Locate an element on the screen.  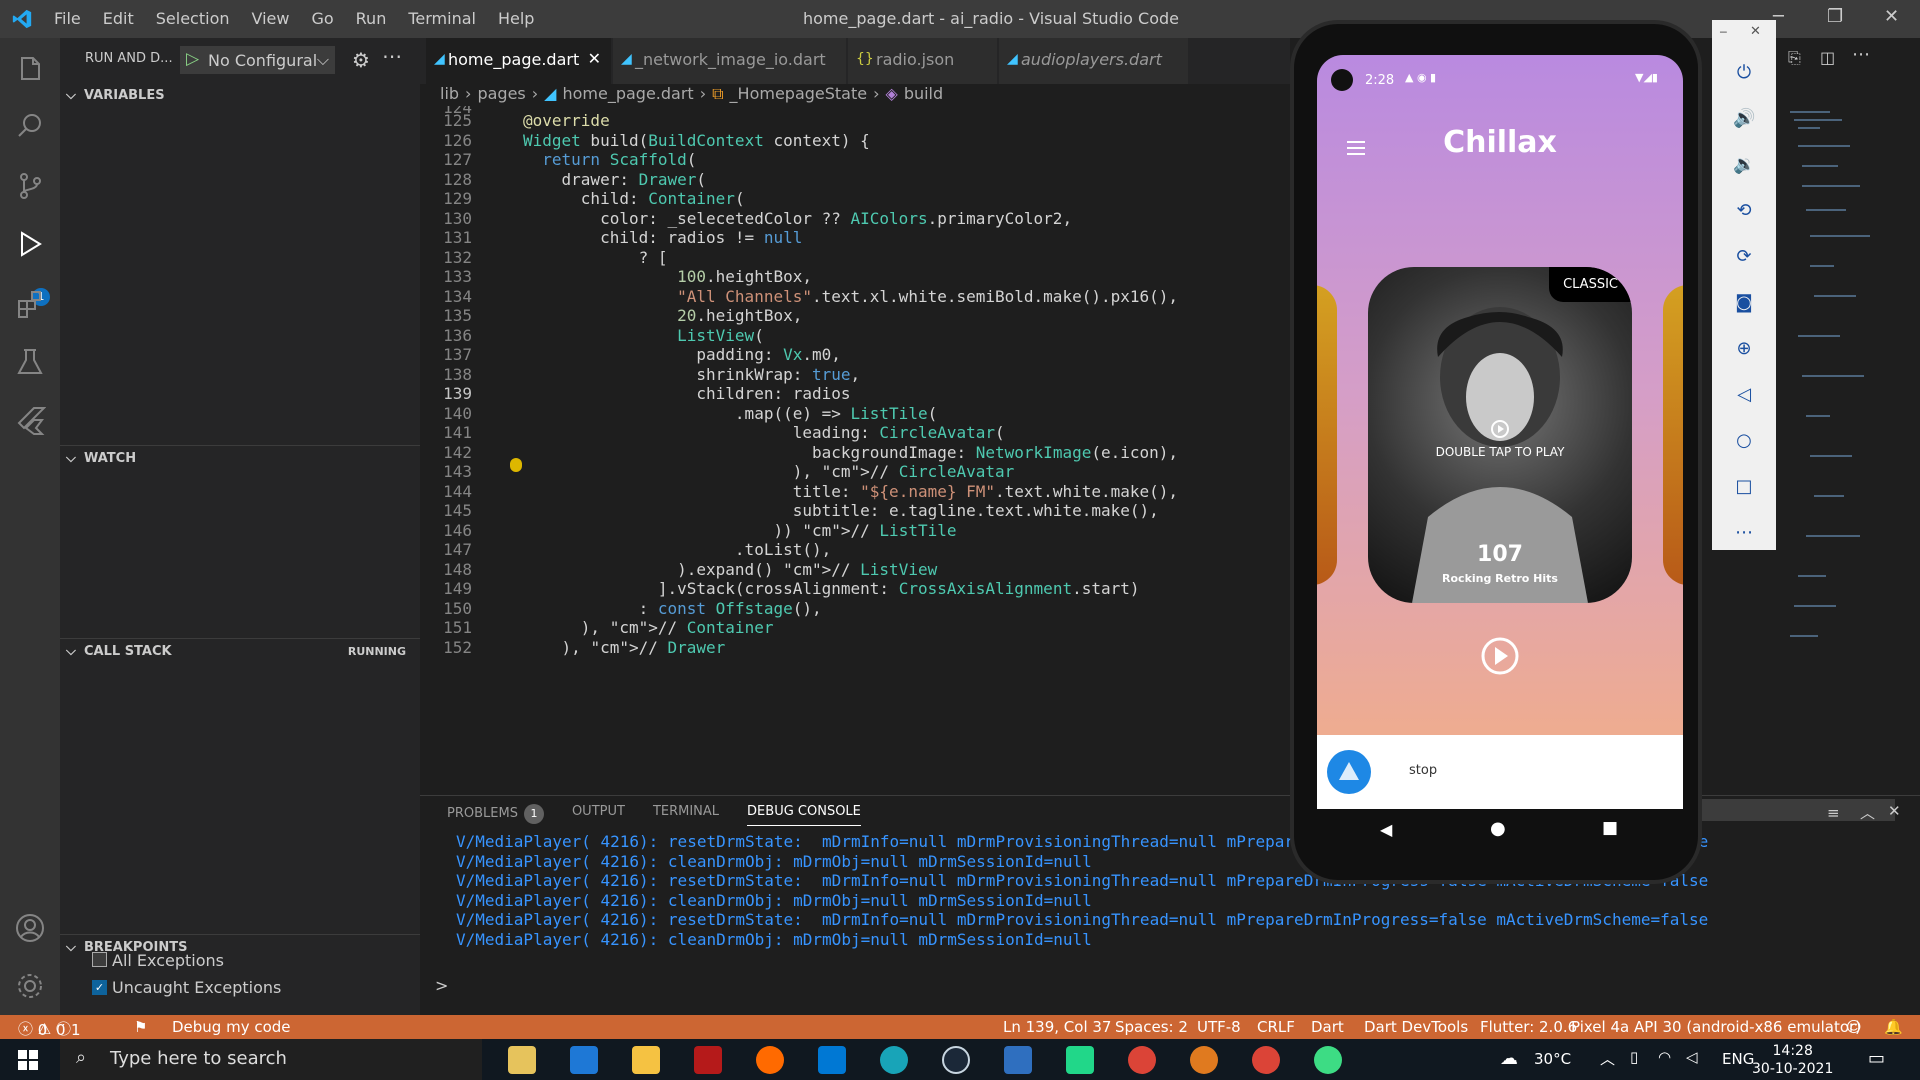
network-icon: ◠ is located at coordinates (1664, 1057).